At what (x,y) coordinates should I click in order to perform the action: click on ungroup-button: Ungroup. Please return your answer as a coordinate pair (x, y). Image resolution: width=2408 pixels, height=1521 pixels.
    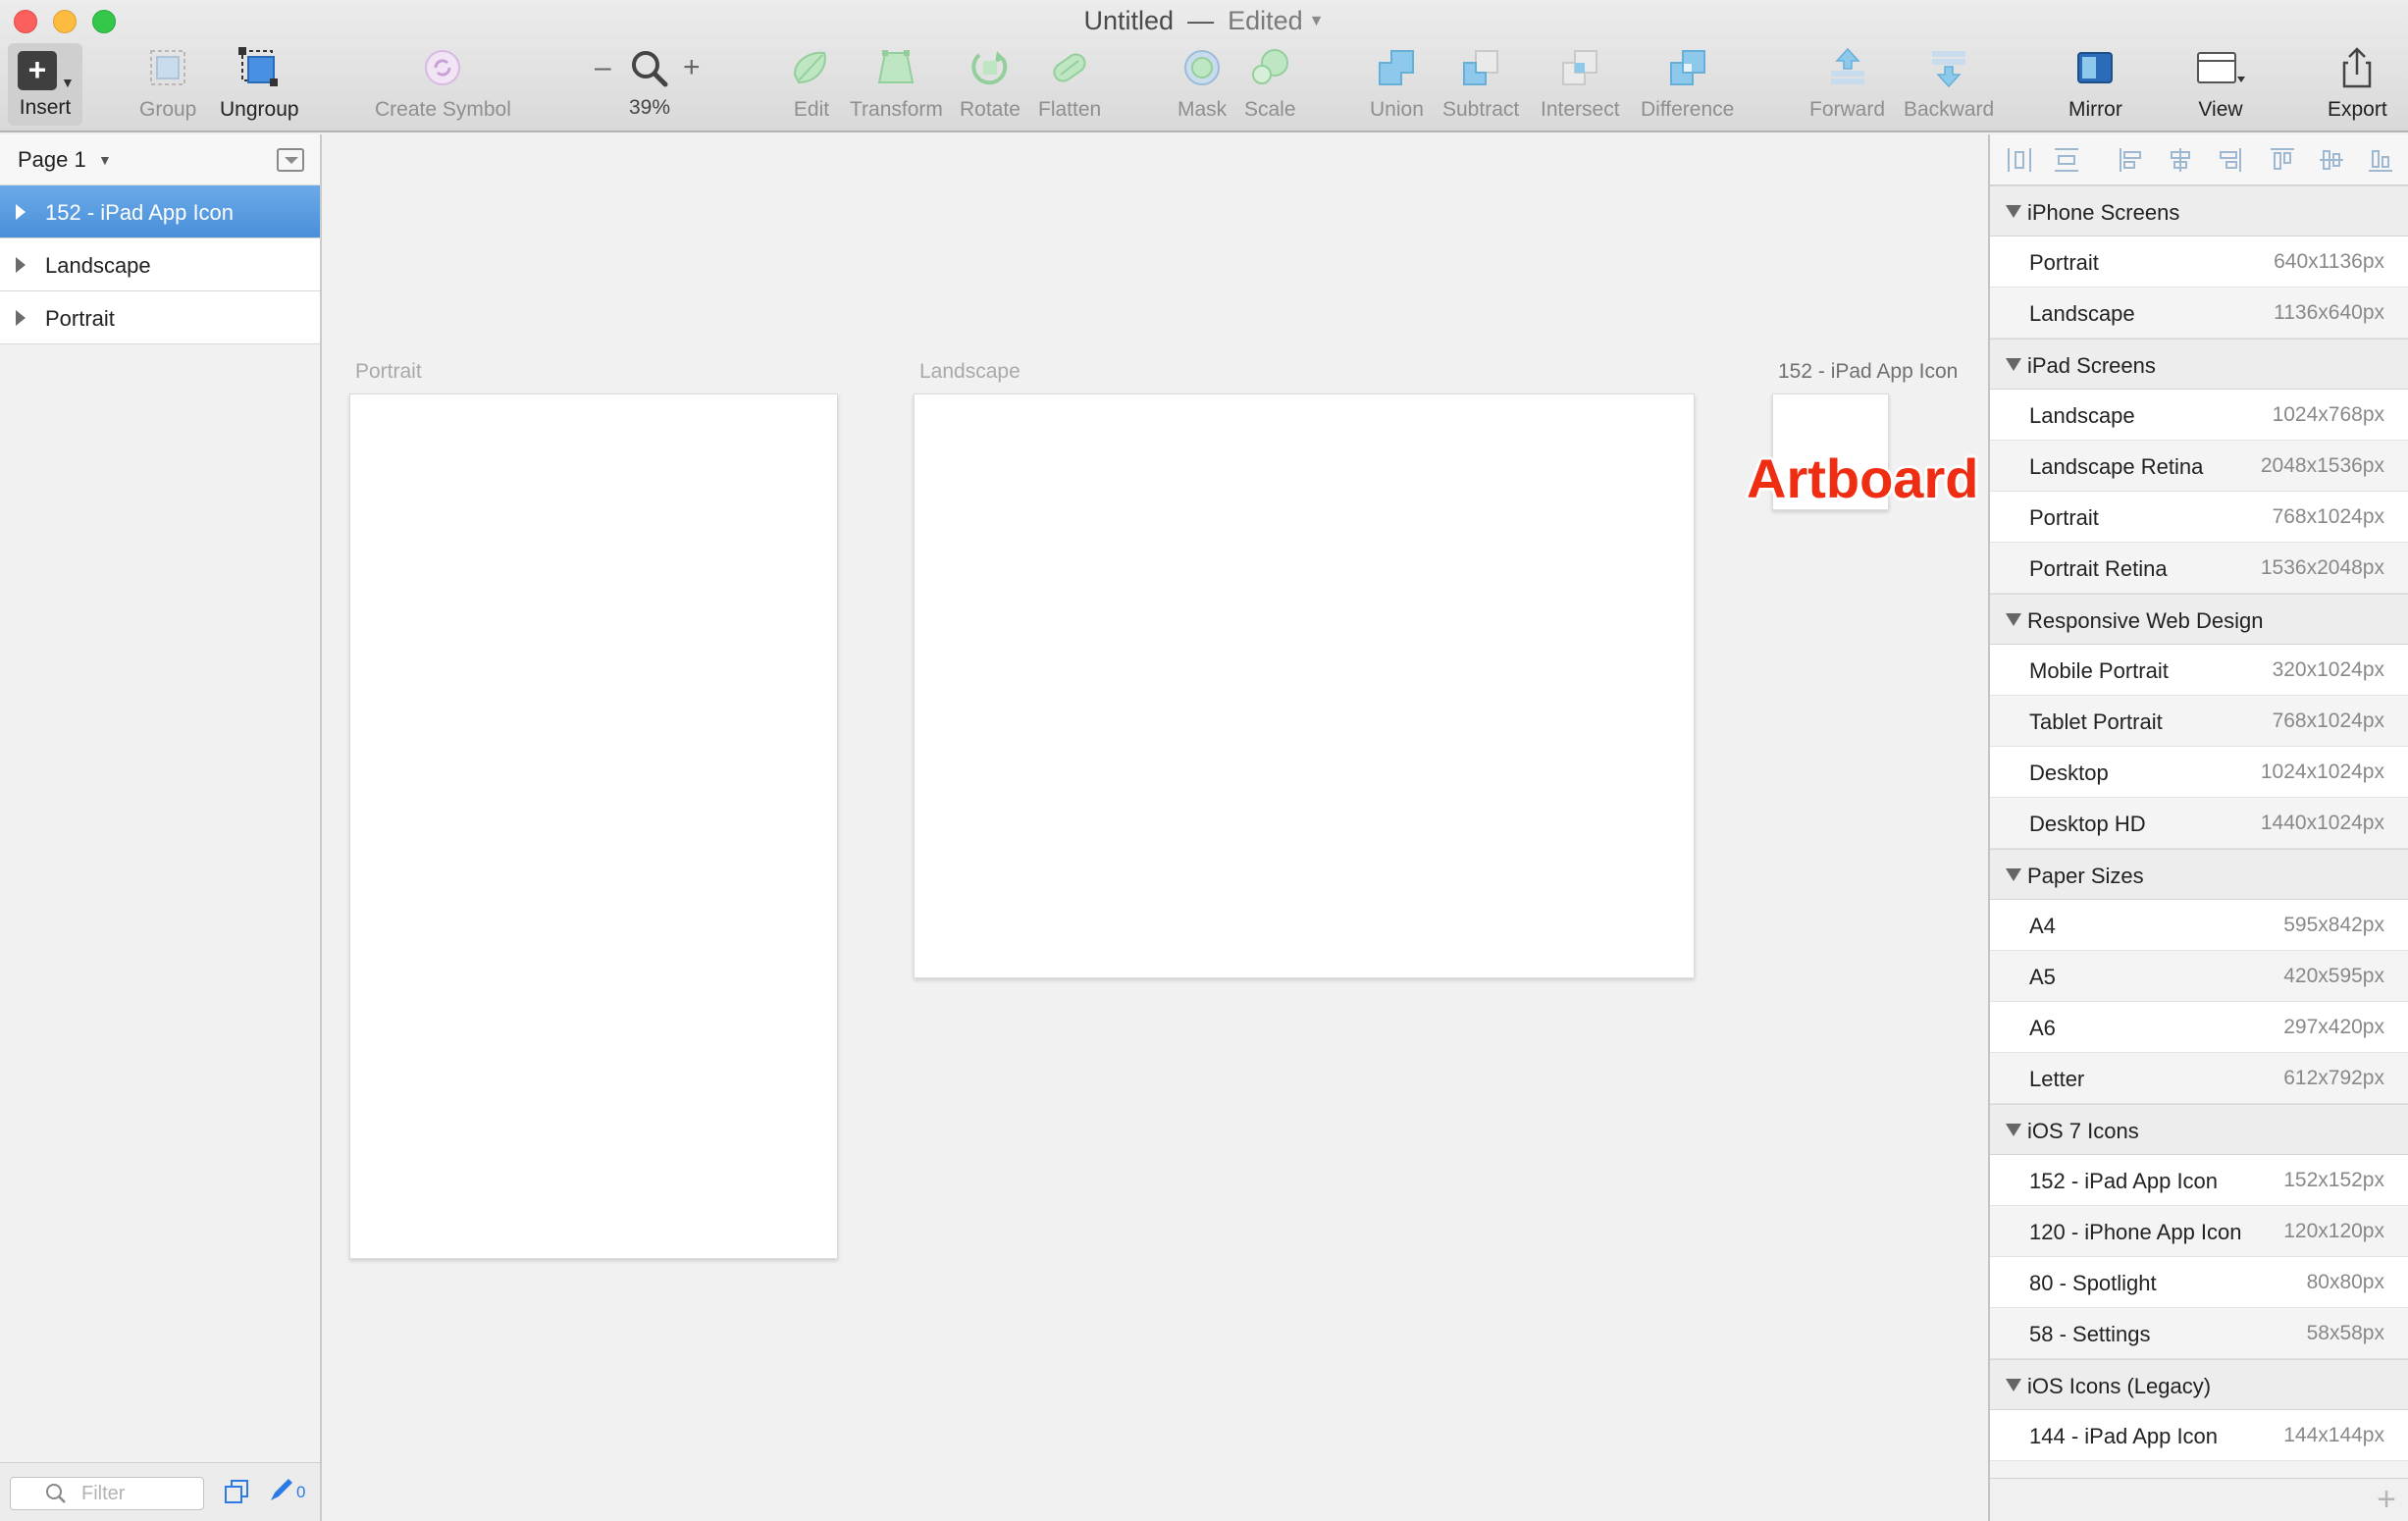
    Looking at the image, I should click on (260, 83).